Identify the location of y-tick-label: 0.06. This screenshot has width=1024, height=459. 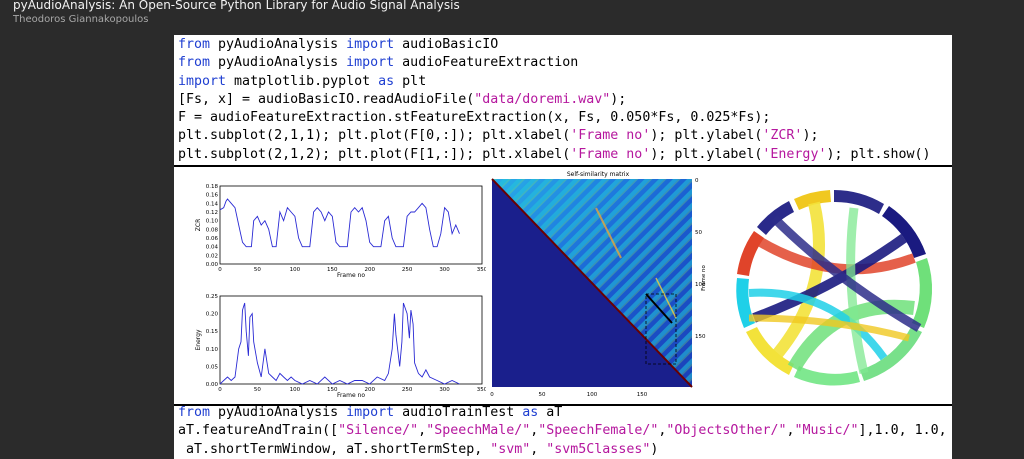
(212, 239).